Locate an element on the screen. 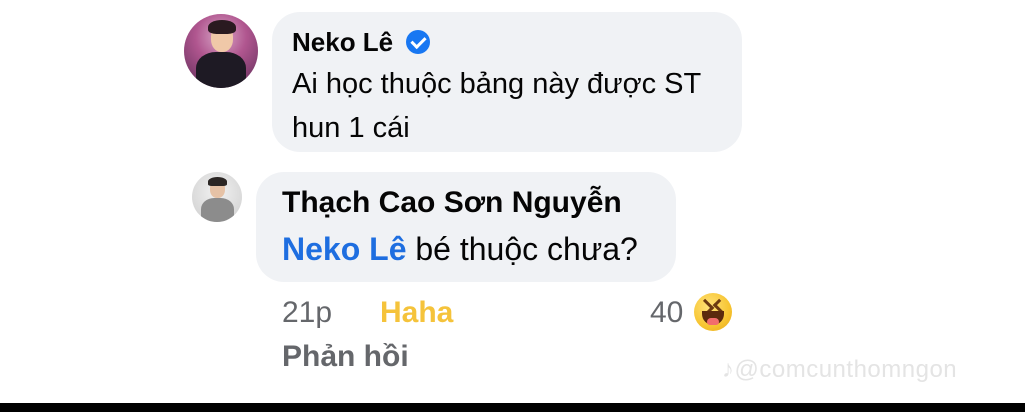 This screenshot has height=412, width=1025. watermark-handle: @comcunthomngon is located at coordinates (846, 369).